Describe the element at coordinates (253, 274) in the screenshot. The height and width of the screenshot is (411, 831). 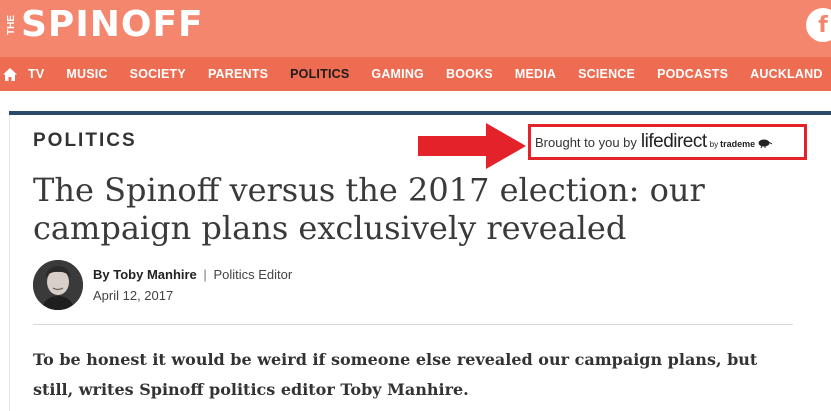
I see `author-role: Politics Editor` at that location.